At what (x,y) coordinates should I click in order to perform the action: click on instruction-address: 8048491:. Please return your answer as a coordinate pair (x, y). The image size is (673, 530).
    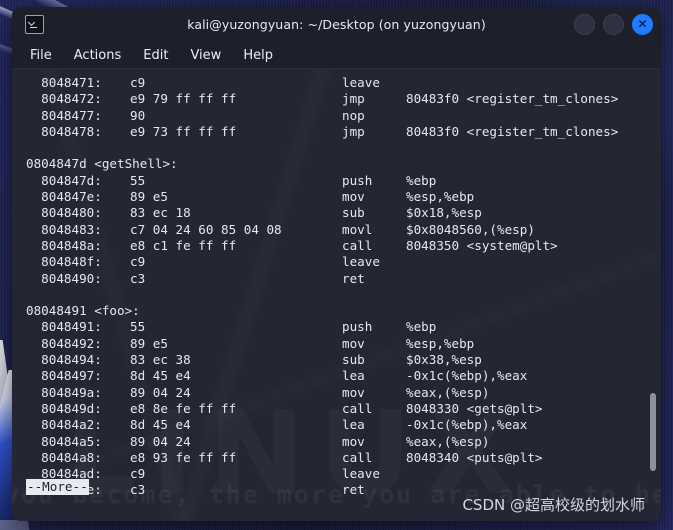
    Looking at the image, I should click on (64, 327).